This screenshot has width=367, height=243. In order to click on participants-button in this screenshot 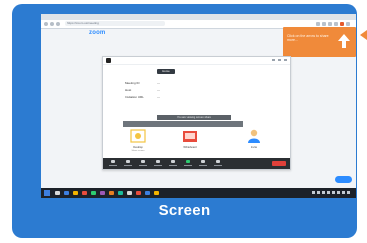, I will do `click(158, 163)`.